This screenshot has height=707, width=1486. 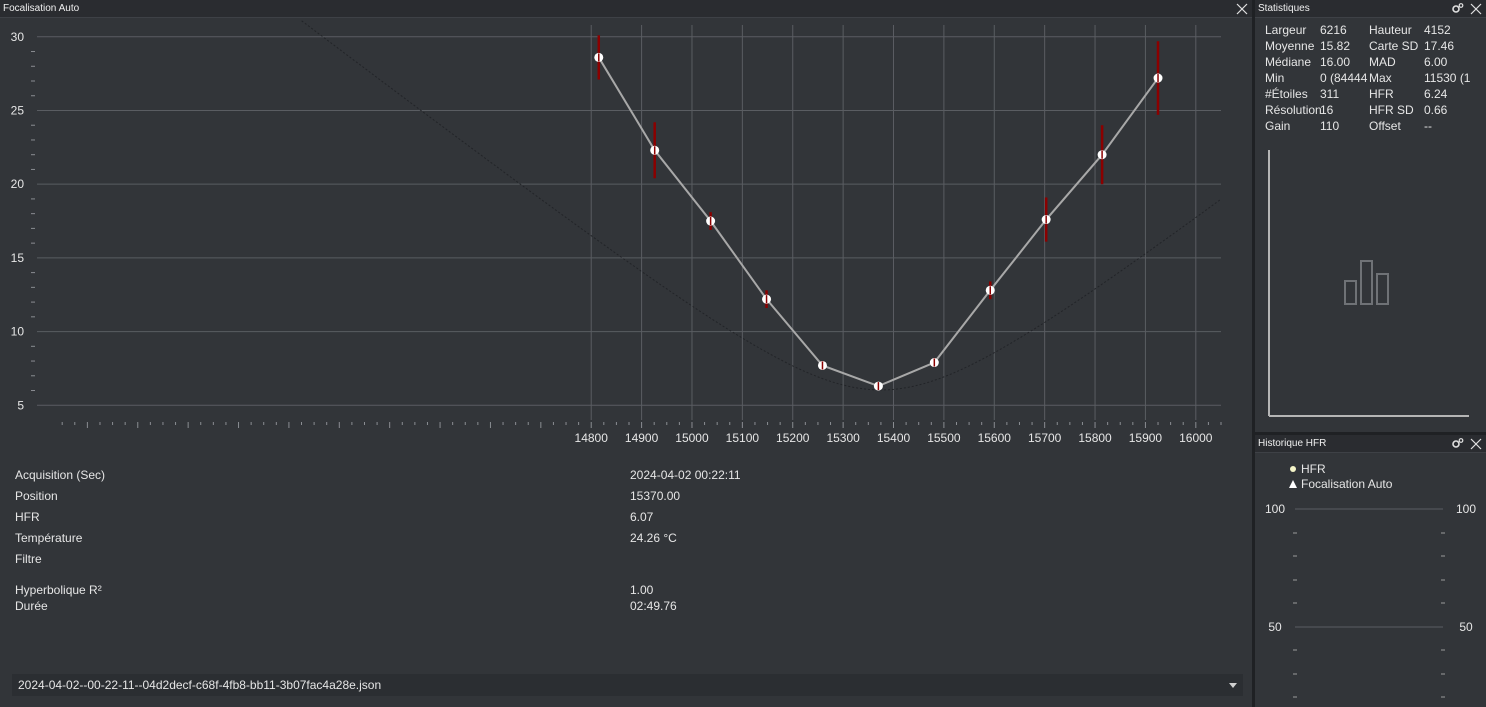 I want to click on x-tick-label: 15400, so click(x=894, y=438).